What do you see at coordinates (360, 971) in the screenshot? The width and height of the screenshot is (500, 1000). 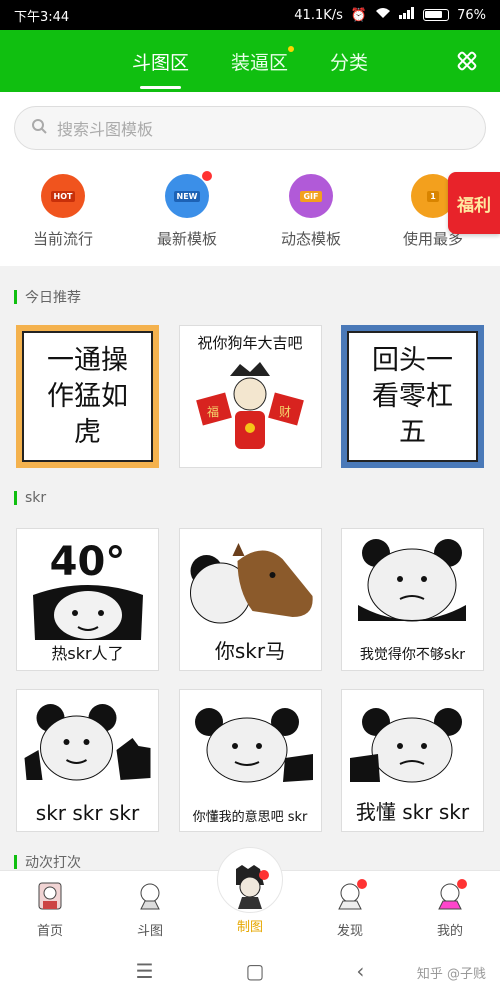 I see `back-icon: ‹` at bounding box center [360, 971].